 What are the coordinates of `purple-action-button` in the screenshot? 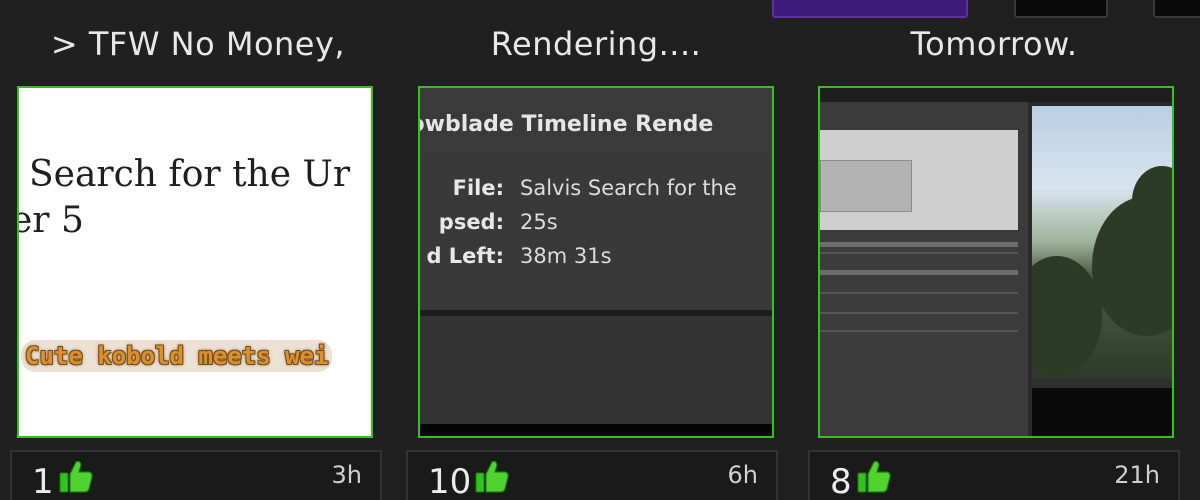 It's located at (870, 9).